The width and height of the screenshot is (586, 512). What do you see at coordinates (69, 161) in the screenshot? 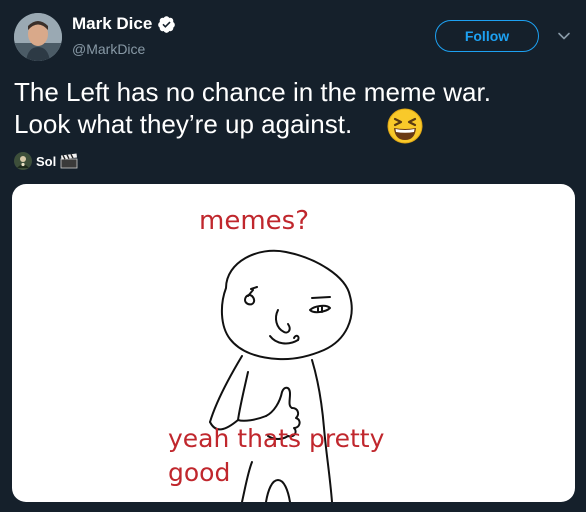
I see `clapper-board-icon` at bounding box center [69, 161].